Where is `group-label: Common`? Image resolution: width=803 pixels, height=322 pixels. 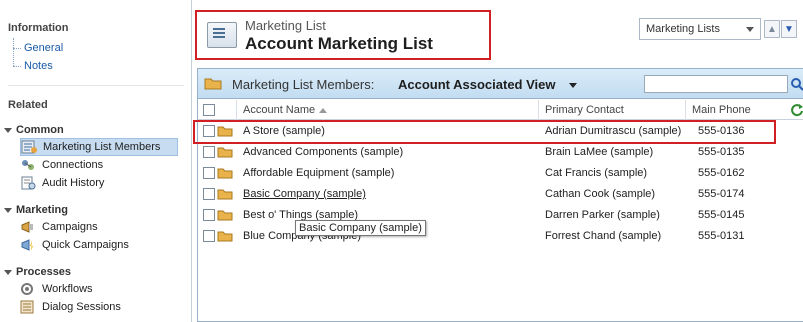
group-label: Common is located at coordinates (40, 130).